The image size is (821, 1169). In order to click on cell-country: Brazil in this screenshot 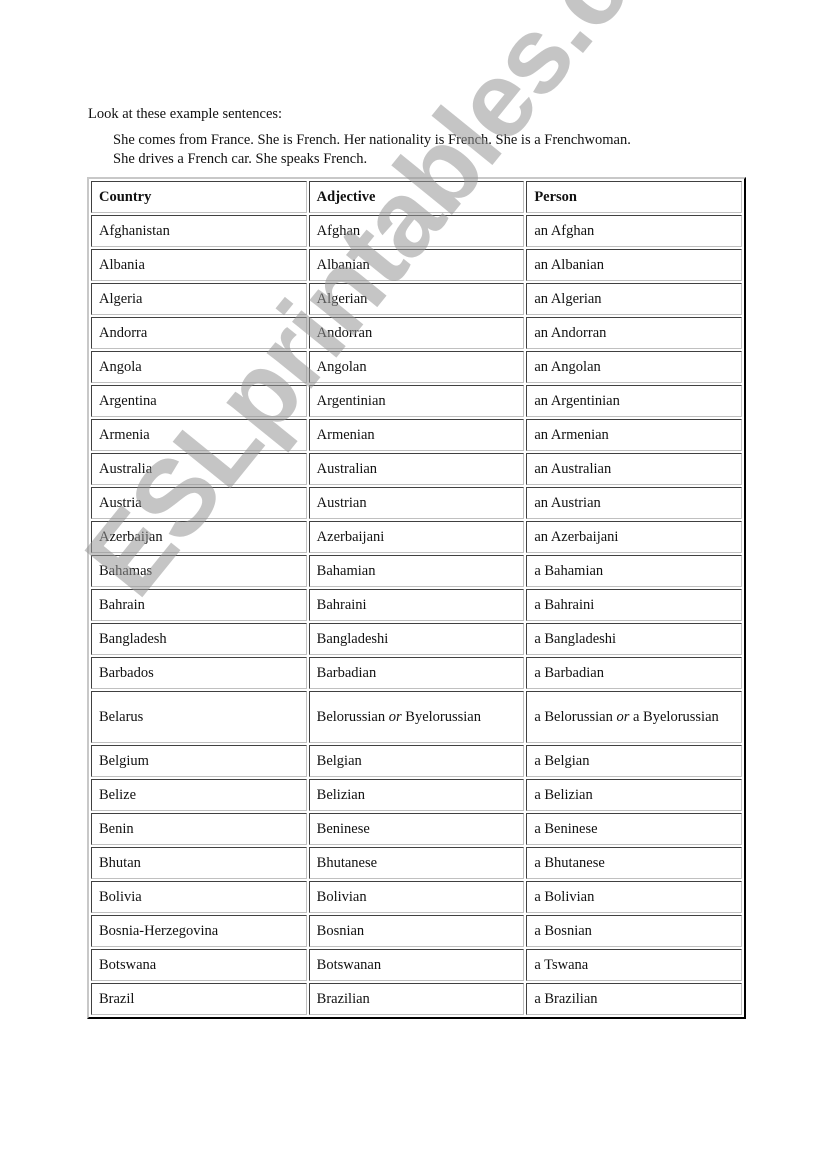, I will do `click(199, 999)`.